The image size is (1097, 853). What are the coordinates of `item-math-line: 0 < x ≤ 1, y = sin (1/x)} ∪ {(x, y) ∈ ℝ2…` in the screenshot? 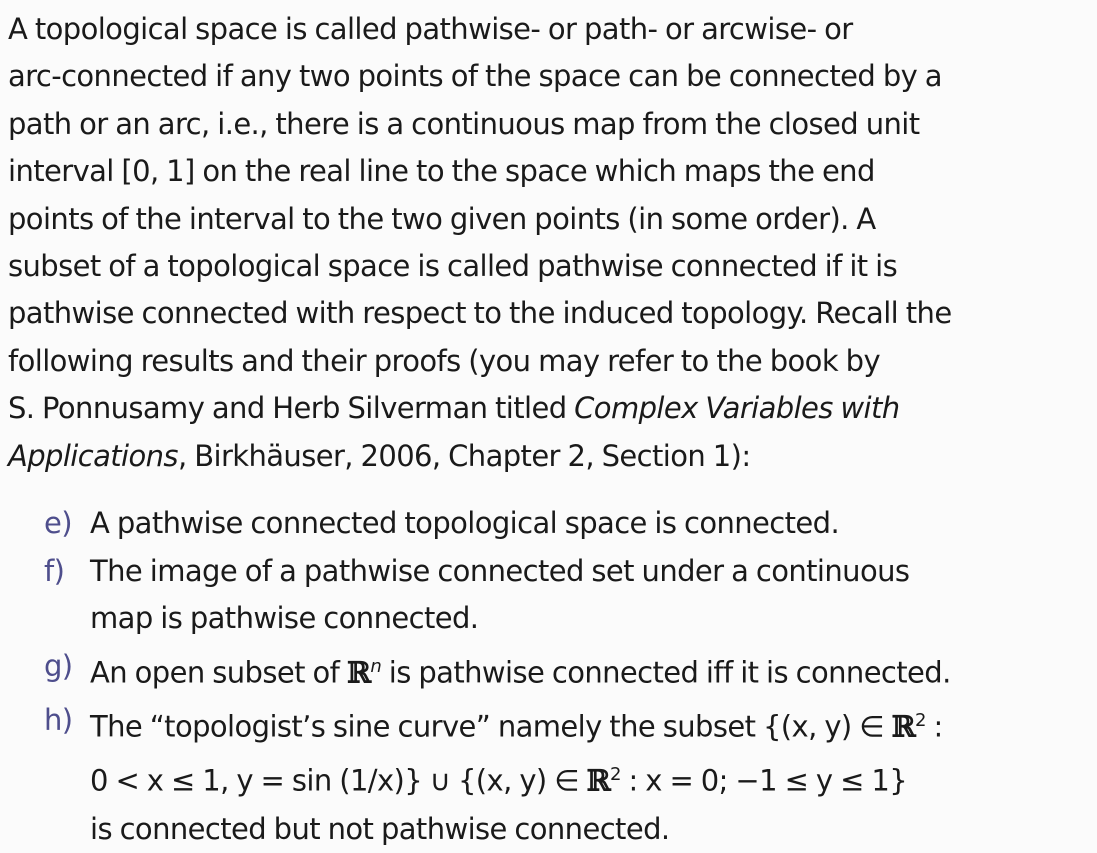 It's located at (593, 778).